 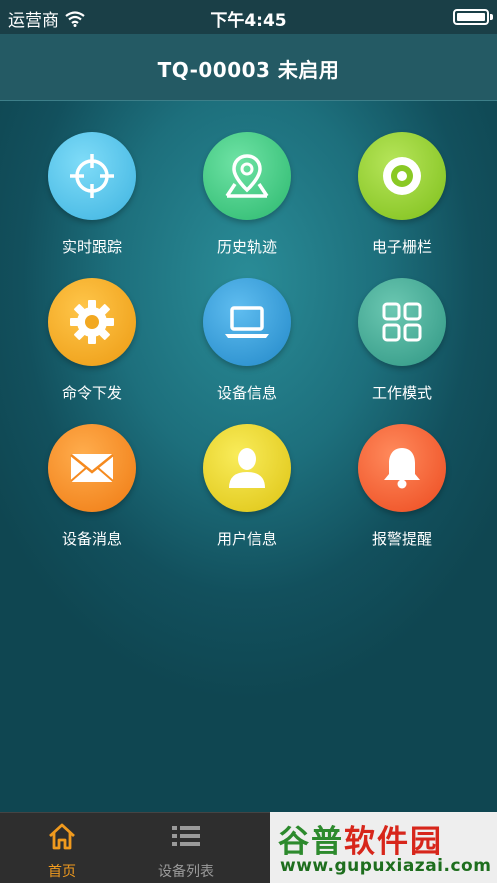 I want to click on grid-icon, so click(x=402, y=322).